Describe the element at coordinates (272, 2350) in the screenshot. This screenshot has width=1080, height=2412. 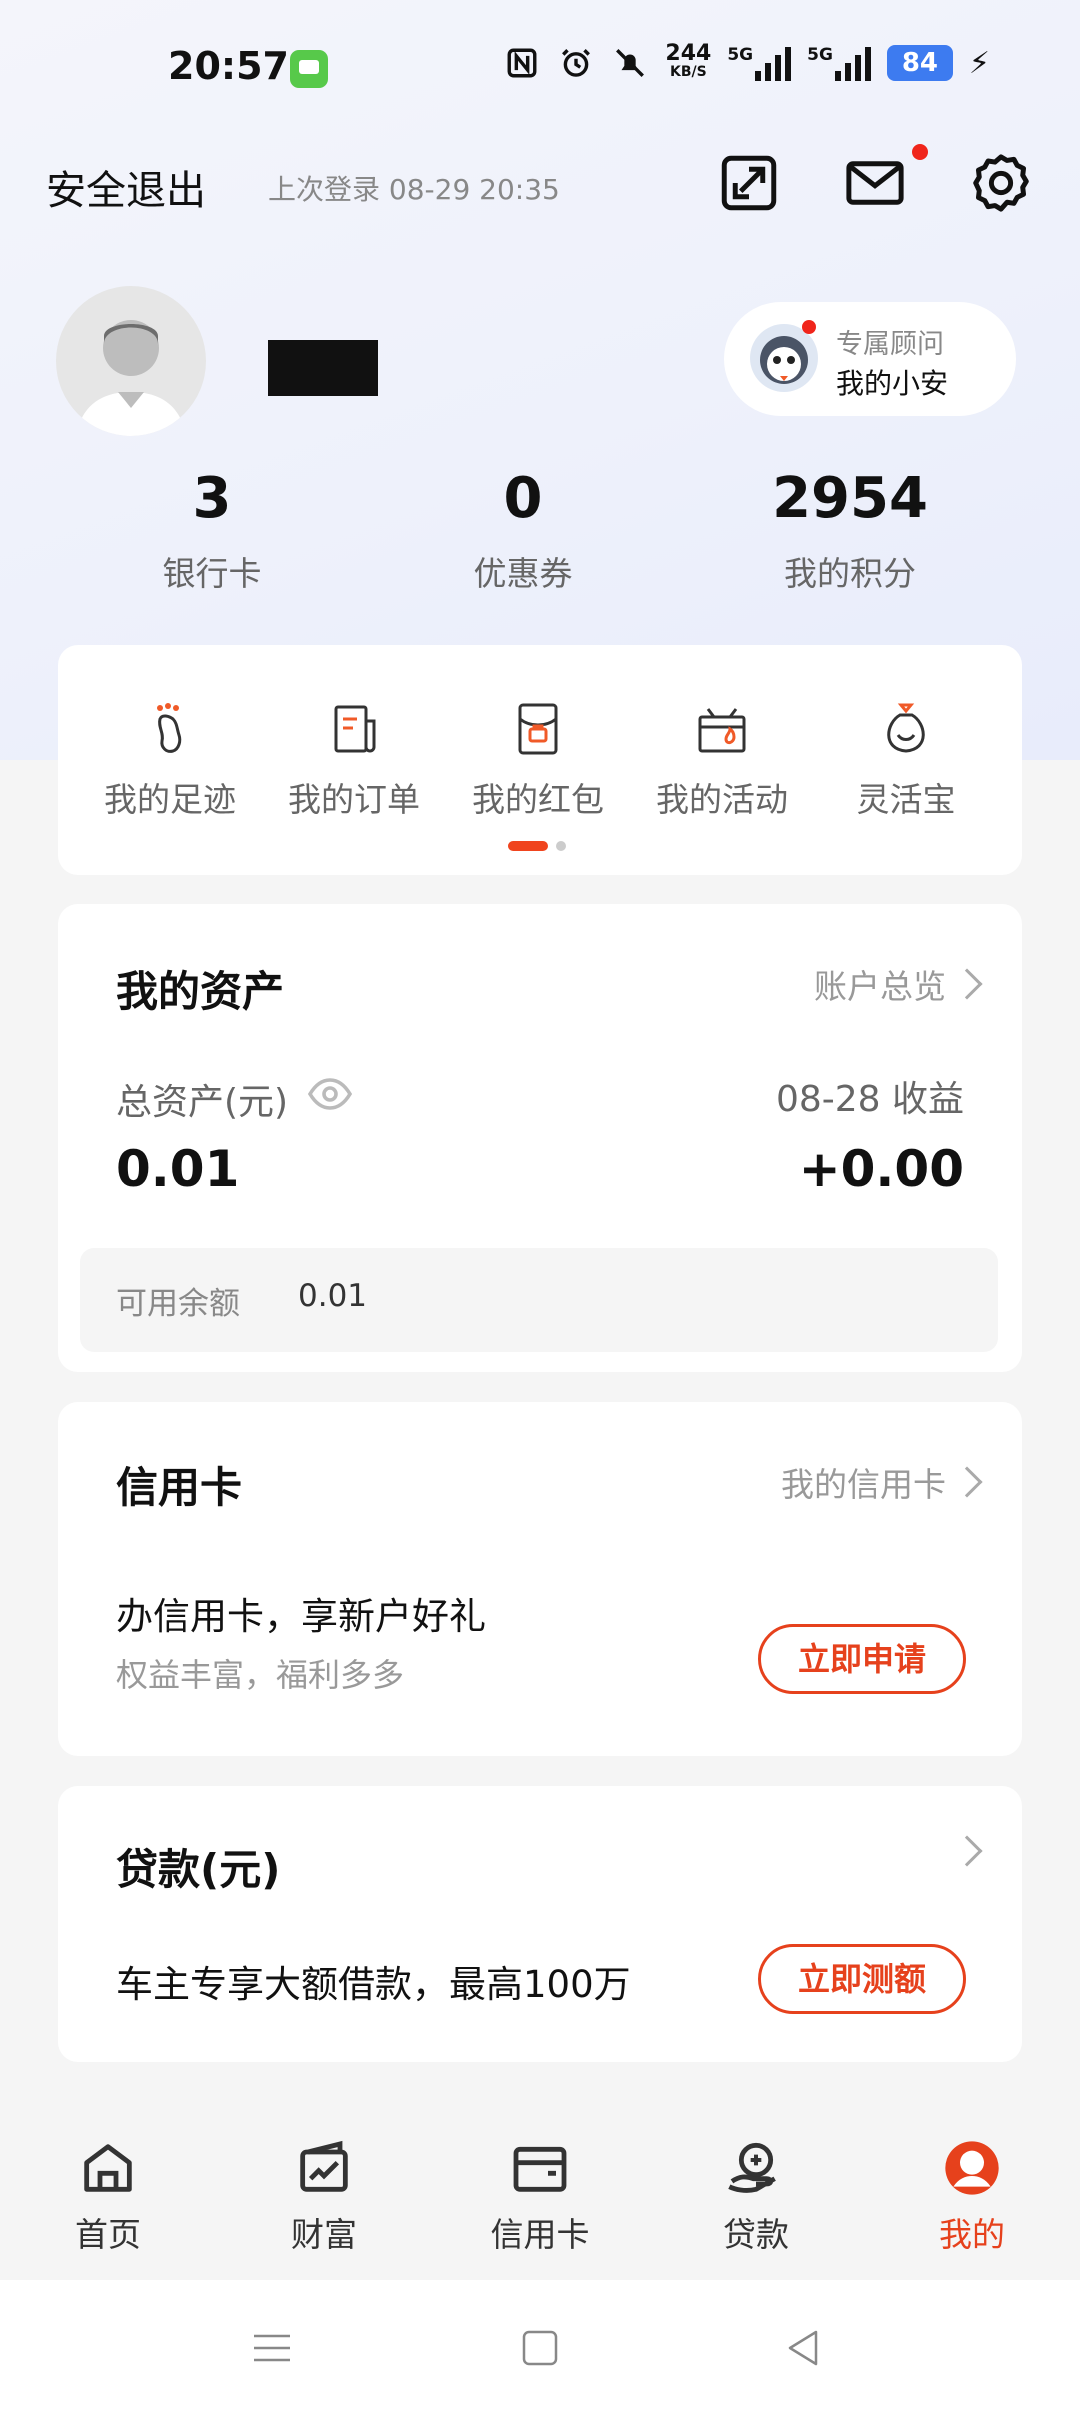
I see `menu-icon` at that location.